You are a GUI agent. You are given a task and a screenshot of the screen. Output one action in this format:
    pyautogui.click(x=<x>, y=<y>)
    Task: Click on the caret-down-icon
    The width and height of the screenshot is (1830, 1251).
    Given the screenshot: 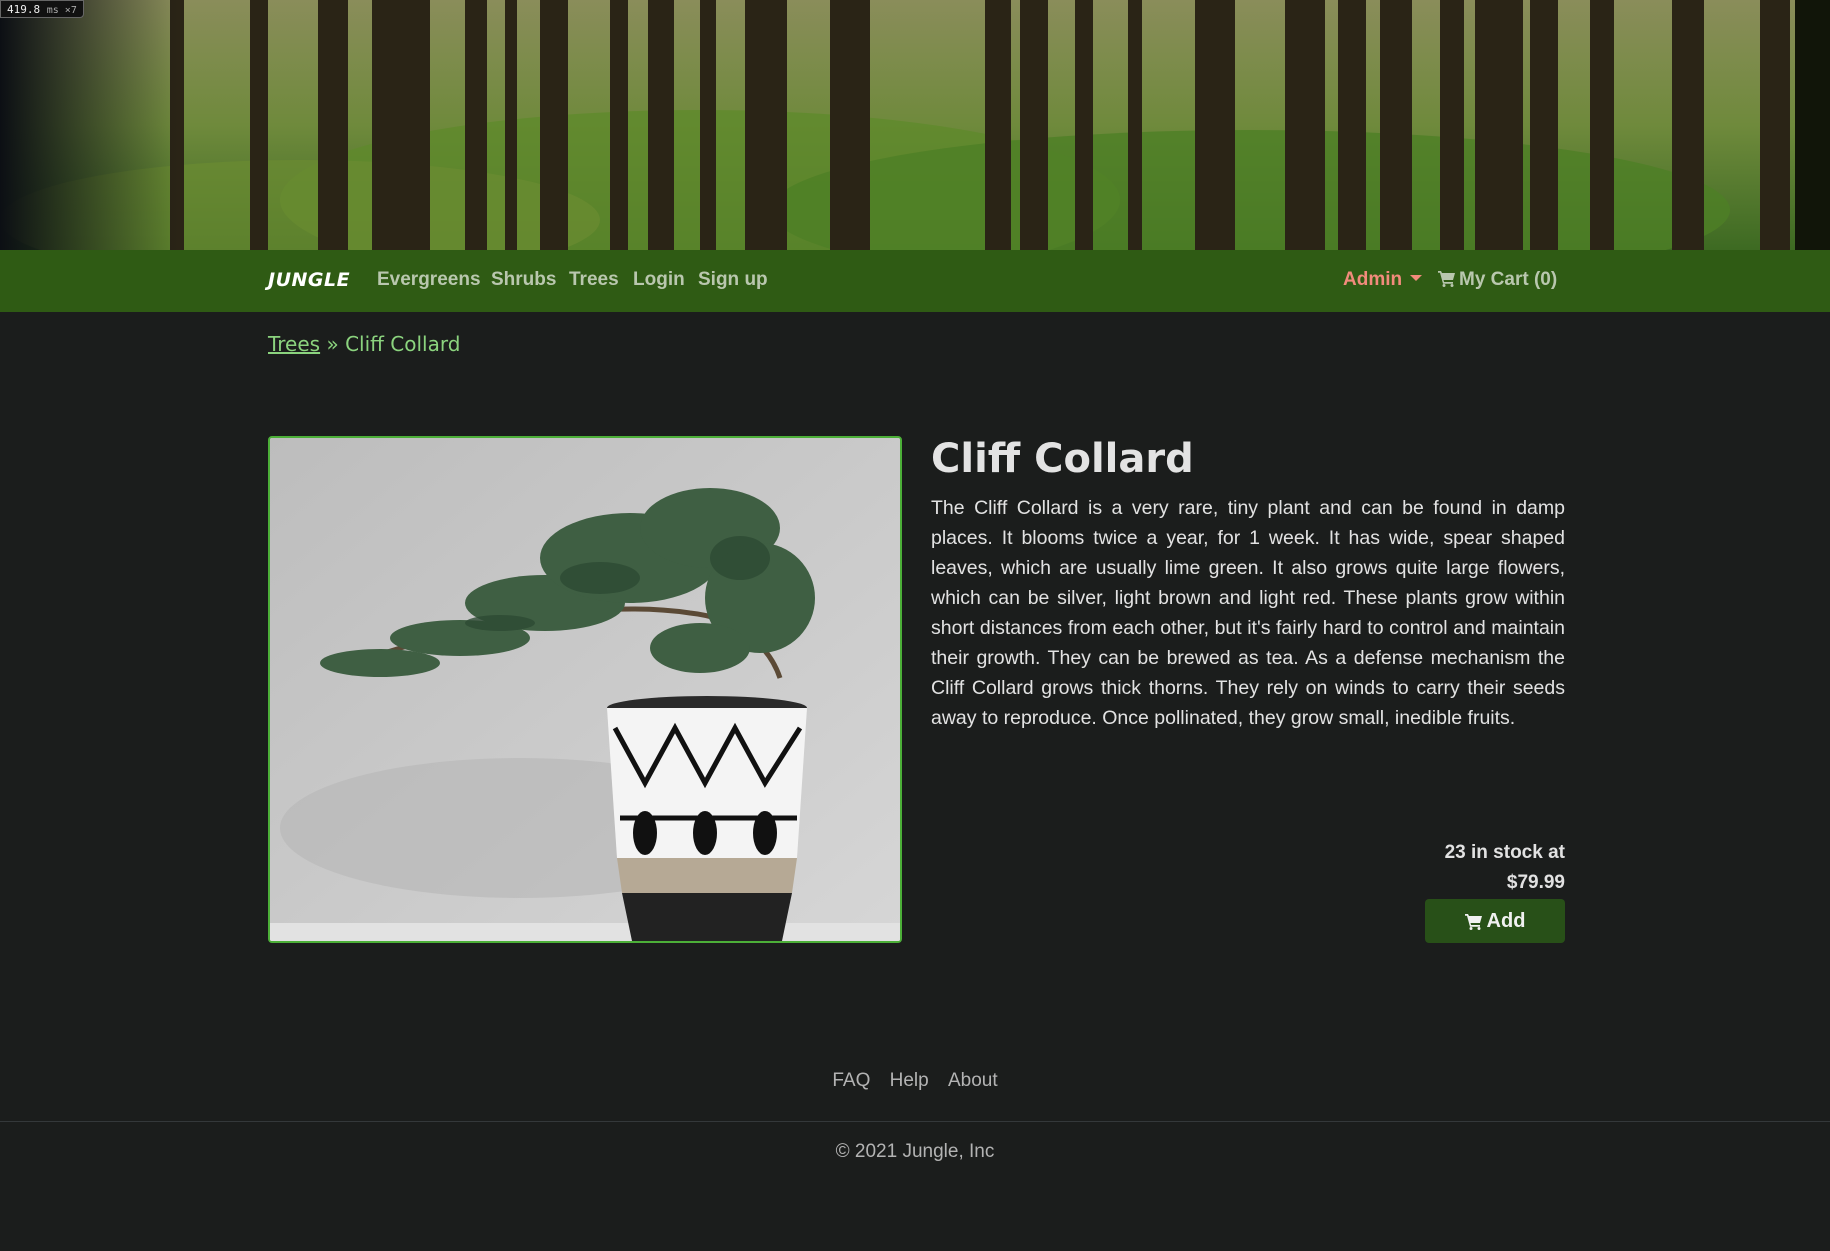 What is the action you would take?
    pyautogui.click(x=1416, y=278)
    